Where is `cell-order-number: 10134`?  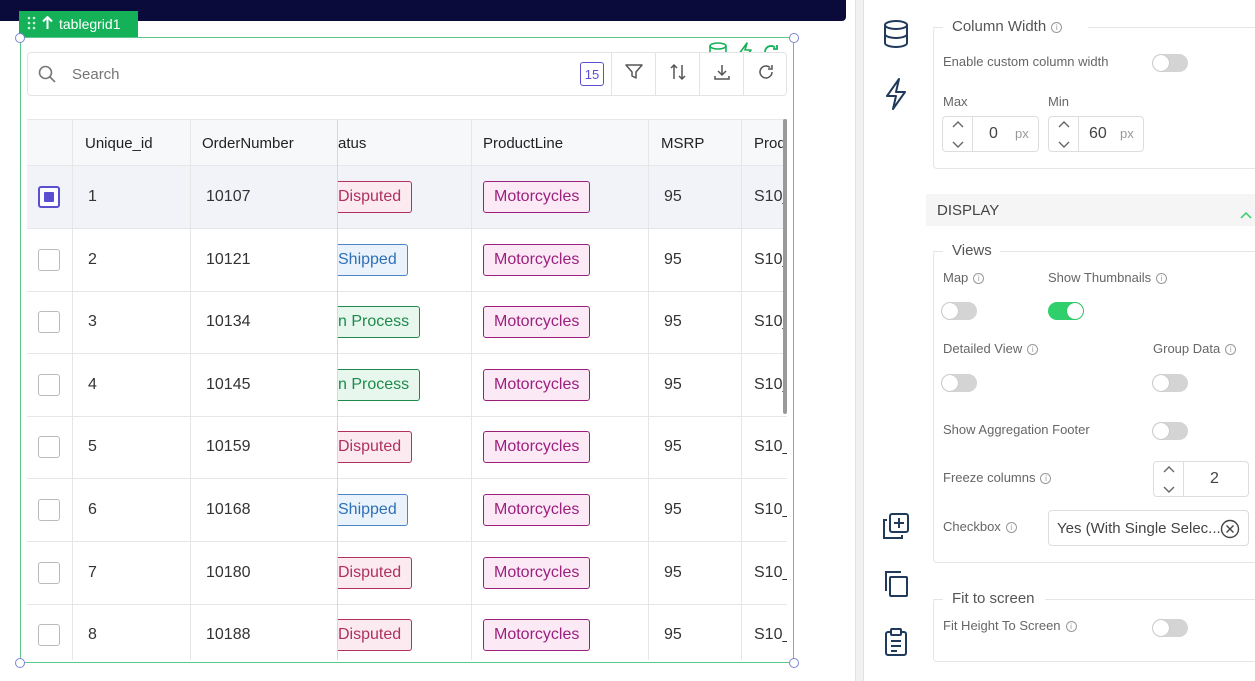
cell-order-number: 10134 is located at coordinates (228, 322).